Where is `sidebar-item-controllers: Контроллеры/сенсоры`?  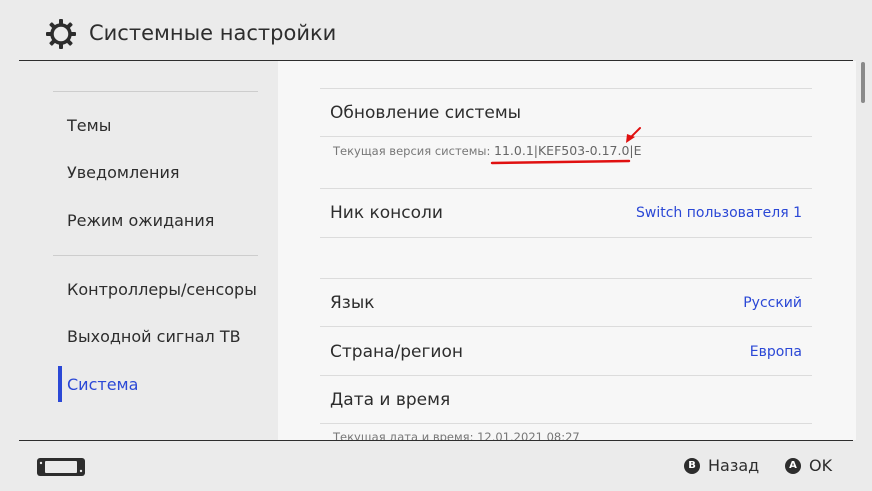 sidebar-item-controllers: Контроллеры/сенсоры is located at coordinates (162, 290).